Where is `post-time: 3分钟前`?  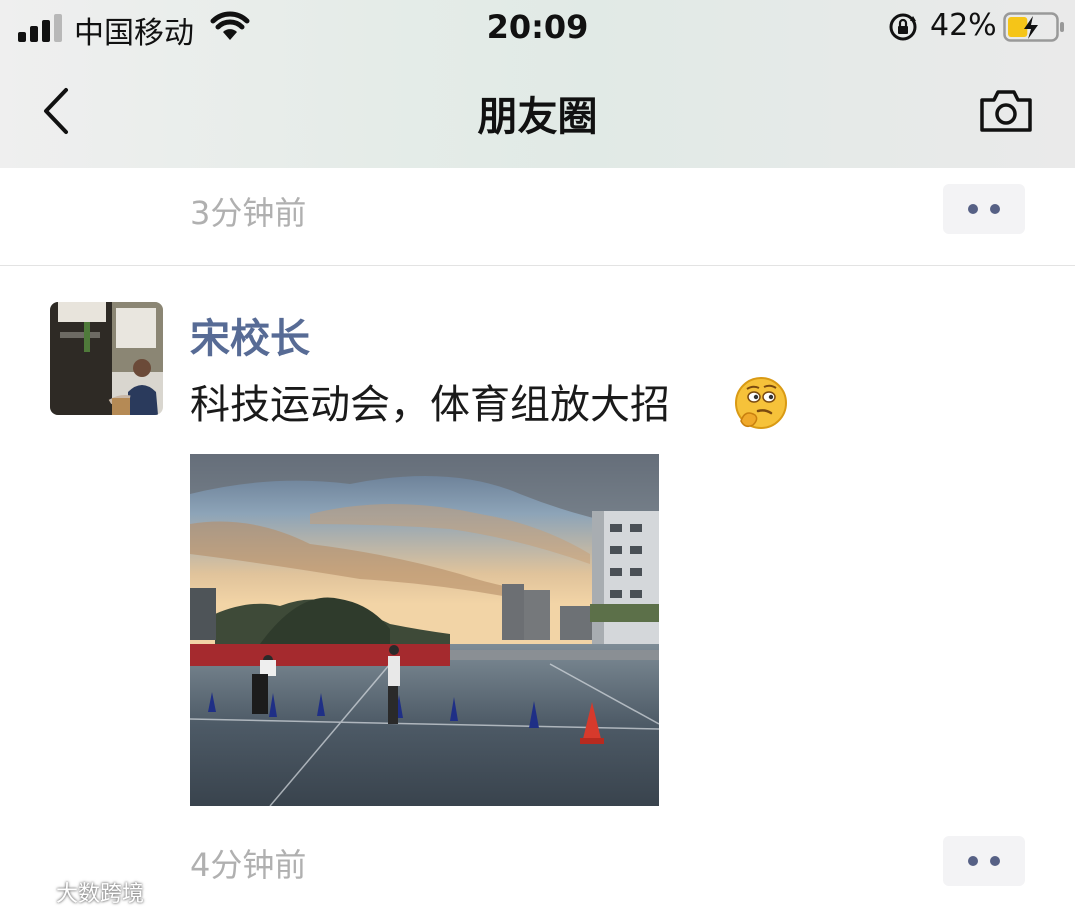
post-time: 3分钟前 is located at coordinates (248, 213).